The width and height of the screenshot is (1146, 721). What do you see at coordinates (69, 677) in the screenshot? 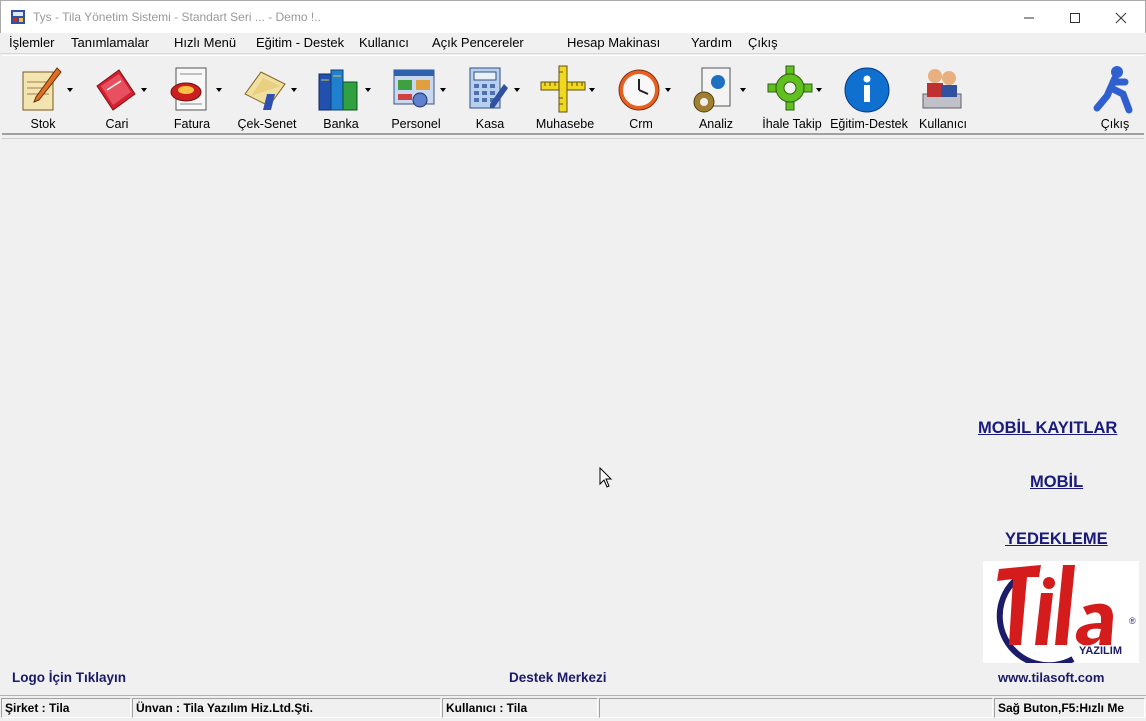
I see `logo-click-link: Logo İçin Tıklayın` at bounding box center [69, 677].